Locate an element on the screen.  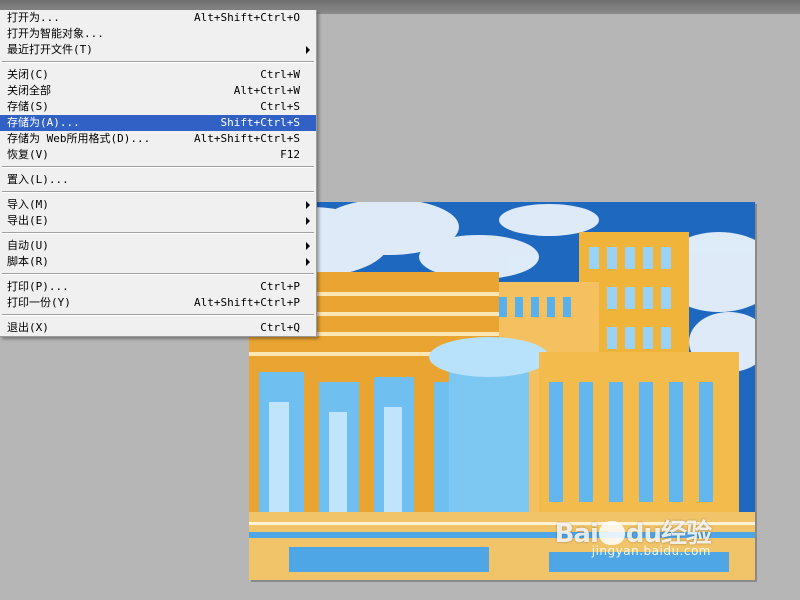
menu-item-shortcut: Alt+Shift+Ctrl+O is located at coordinates (247, 17).